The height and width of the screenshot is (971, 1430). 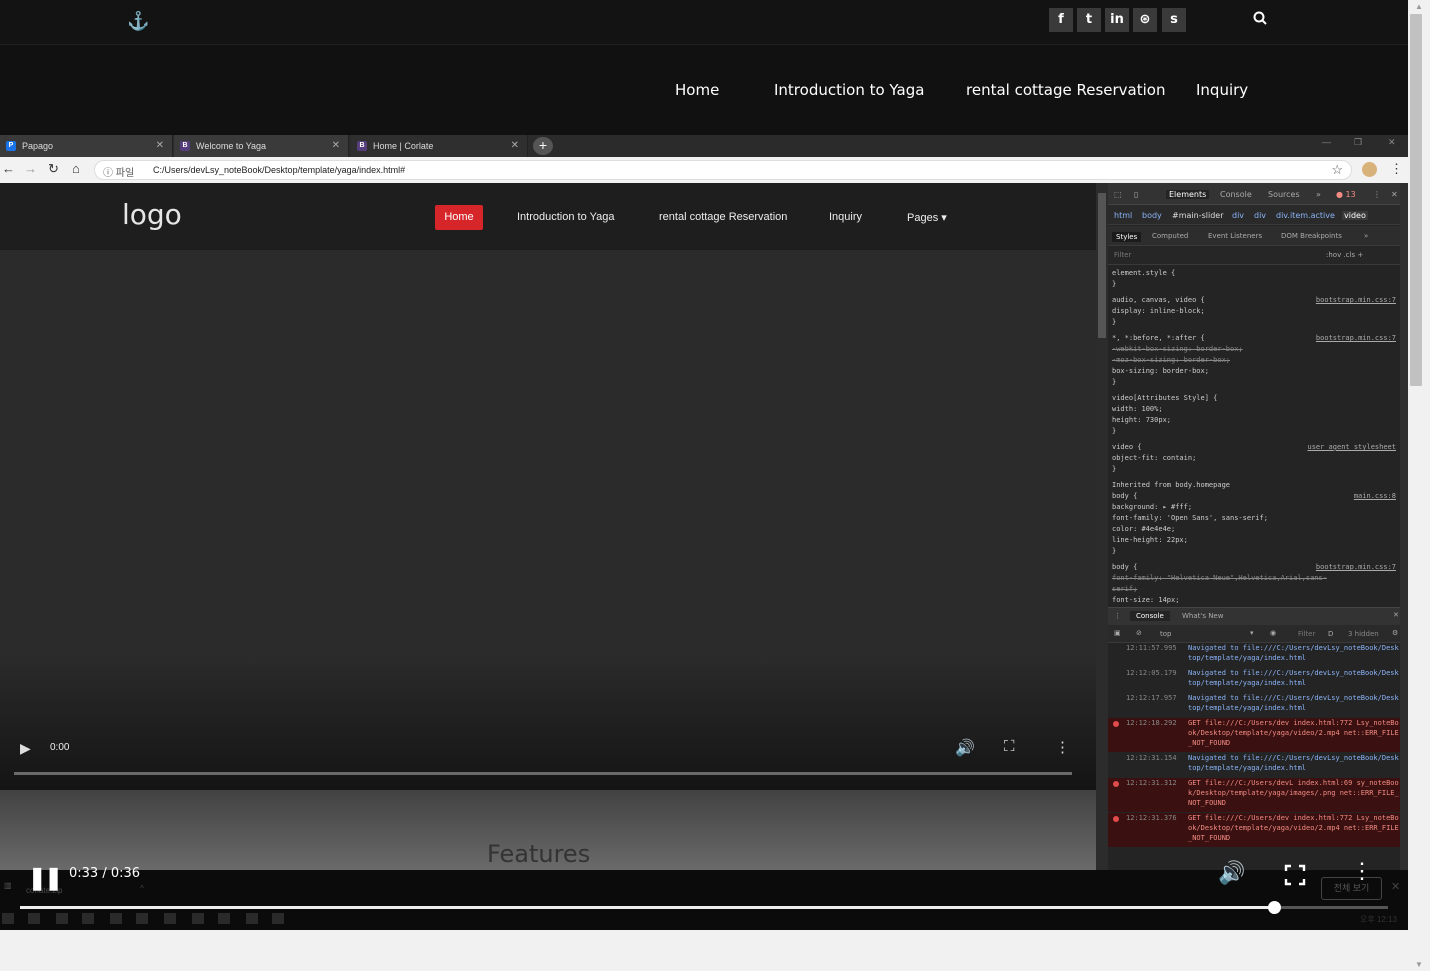 I want to click on css-rule-line: video {, so click(x=1127, y=447).